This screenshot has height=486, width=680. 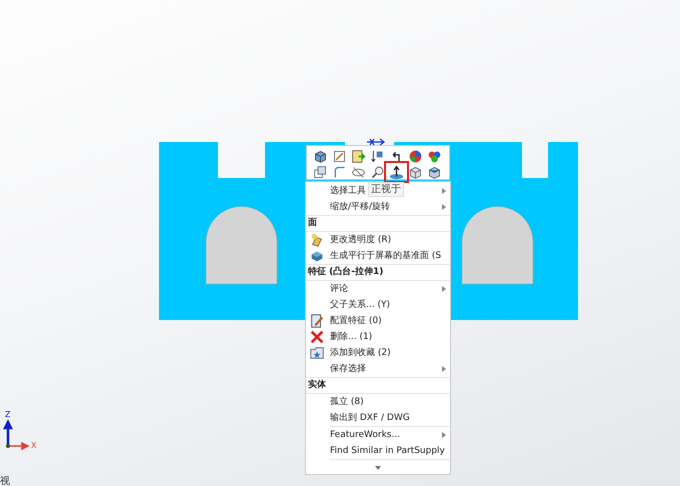 What do you see at coordinates (376, 142) in the screenshot?
I see `origin-arrow-icon` at bounding box center [376, 142].